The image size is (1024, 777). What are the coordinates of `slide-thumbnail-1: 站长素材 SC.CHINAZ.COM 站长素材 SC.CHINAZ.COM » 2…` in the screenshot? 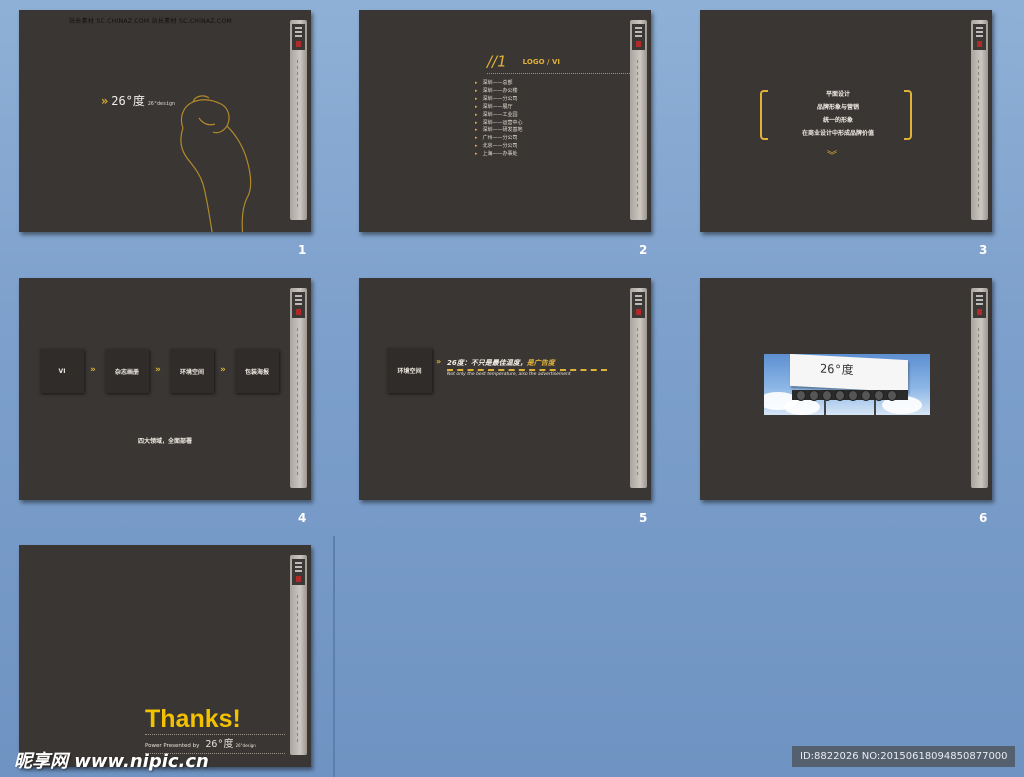 It's located at (165, 121).